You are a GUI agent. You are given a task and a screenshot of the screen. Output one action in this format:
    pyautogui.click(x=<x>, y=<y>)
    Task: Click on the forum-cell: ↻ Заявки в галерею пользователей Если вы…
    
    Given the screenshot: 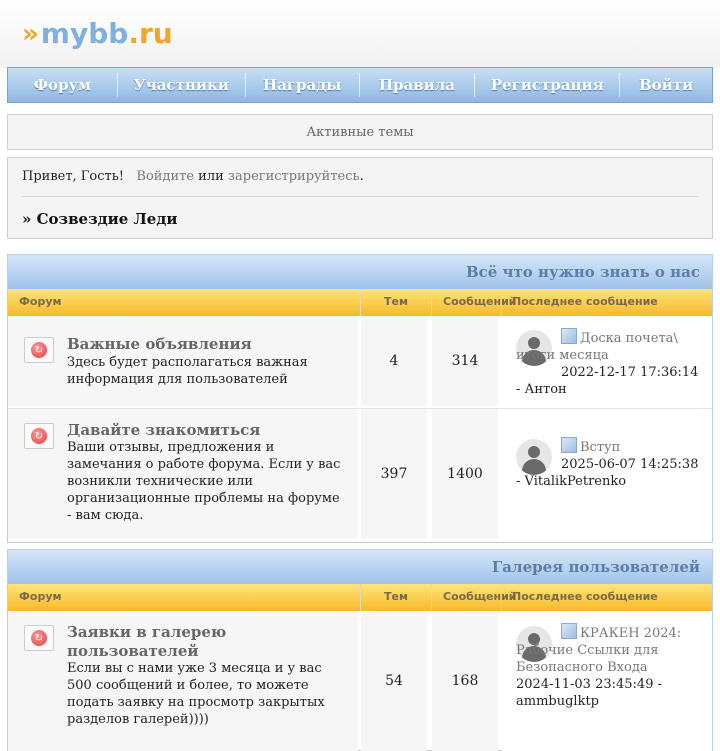 What is the action you would take?
    pyautogui.click(x=183, y=681)
    